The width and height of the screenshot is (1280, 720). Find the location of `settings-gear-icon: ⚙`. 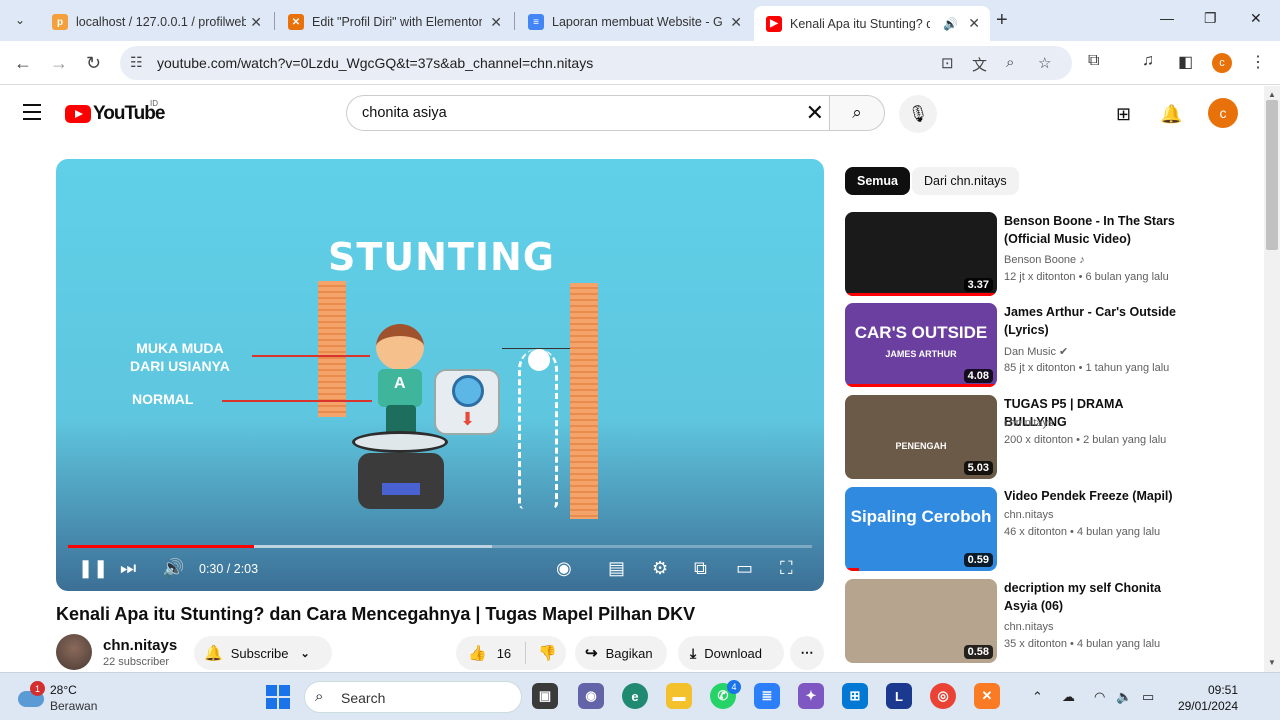

settings-gear-icon: ⚙ is located at coordinates (660, 568).